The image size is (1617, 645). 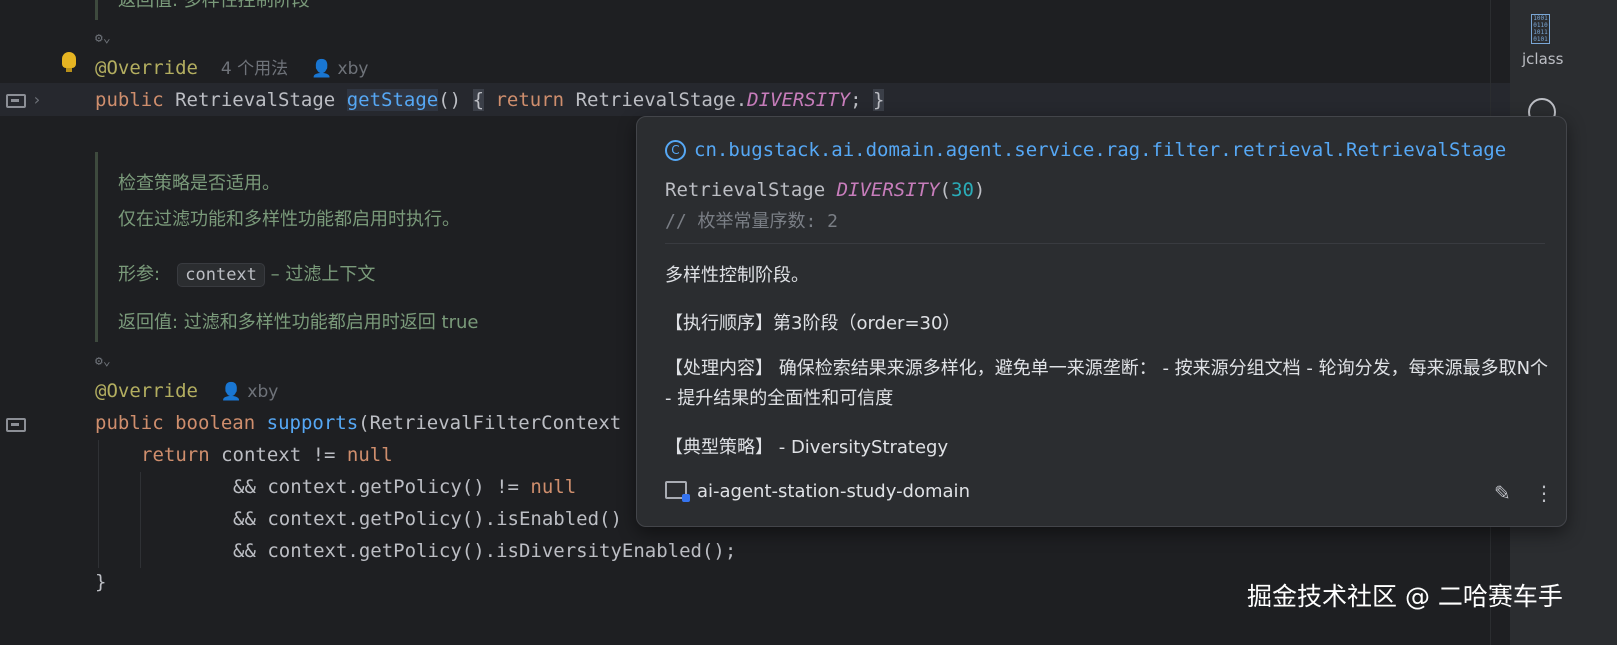 What do you see at coordinates (250, 392) in the screenshot?
I see `author-hint-2: 👤 xby` at bounding box center [250, 392].